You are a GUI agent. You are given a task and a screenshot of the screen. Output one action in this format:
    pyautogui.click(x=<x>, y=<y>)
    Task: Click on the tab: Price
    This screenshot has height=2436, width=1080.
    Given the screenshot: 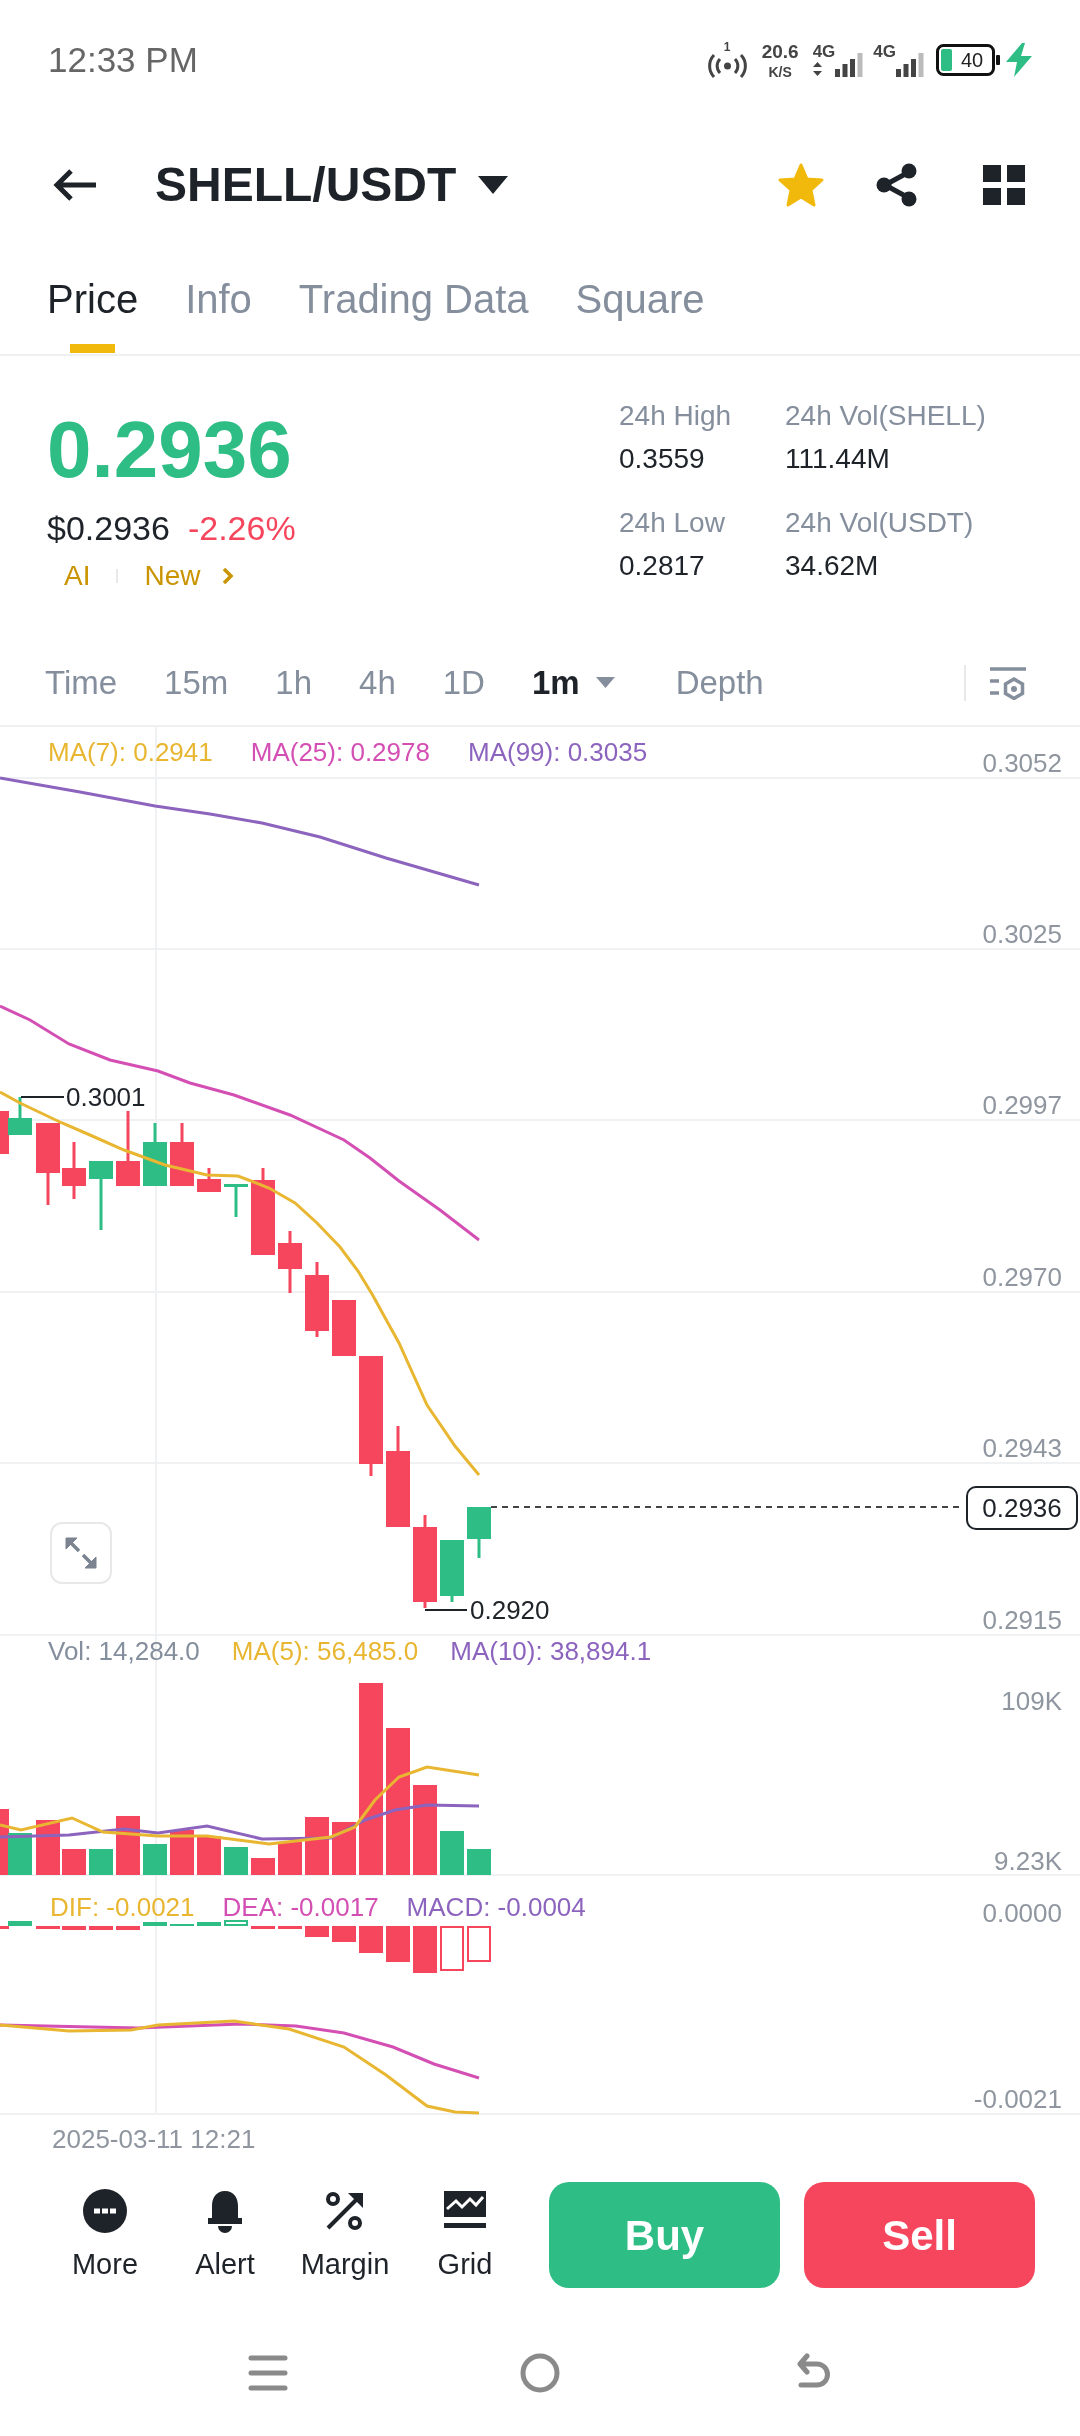 What is the action you would take?
    pyautogui.click(x=93, y=314)
    